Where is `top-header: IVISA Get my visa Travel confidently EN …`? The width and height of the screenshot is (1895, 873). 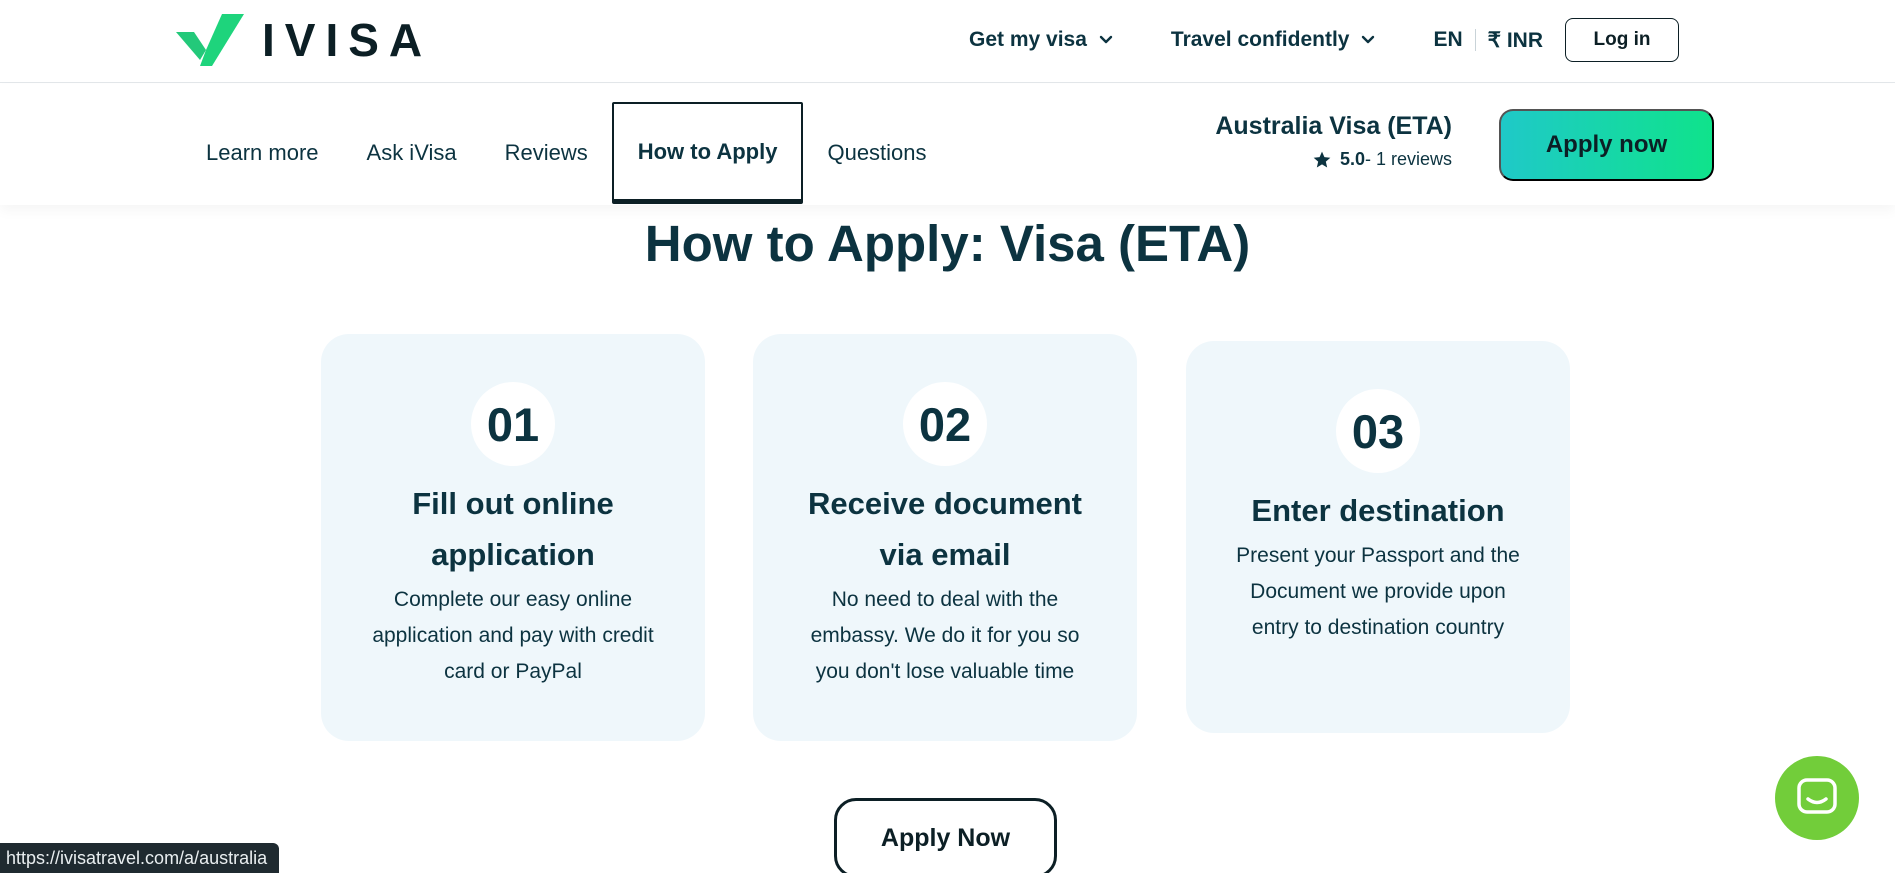
top-header: IVISA Get my visa Travel confidently EN … is located at coordinates (947, 41).